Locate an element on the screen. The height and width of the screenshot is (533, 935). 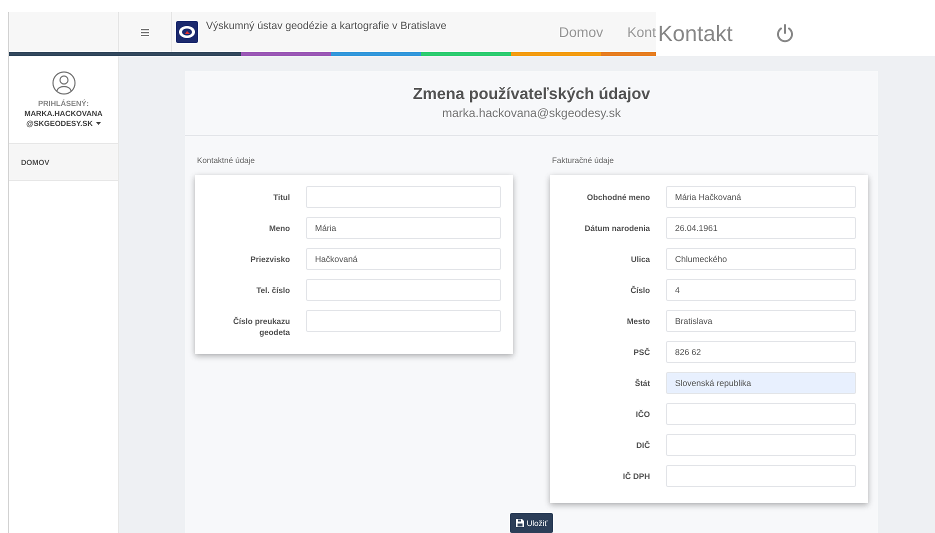
field-label: Titul is located at coordinates (281, 197).